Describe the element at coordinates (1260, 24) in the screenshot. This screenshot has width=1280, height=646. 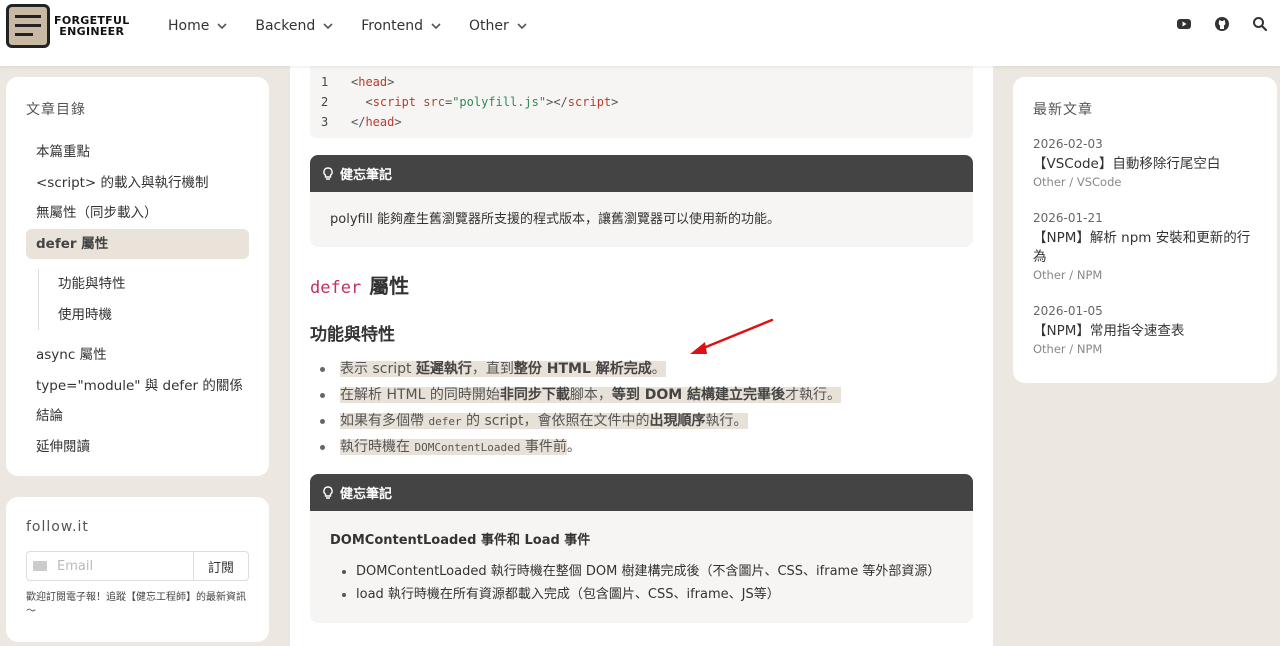
I see `search-icon` at that location.